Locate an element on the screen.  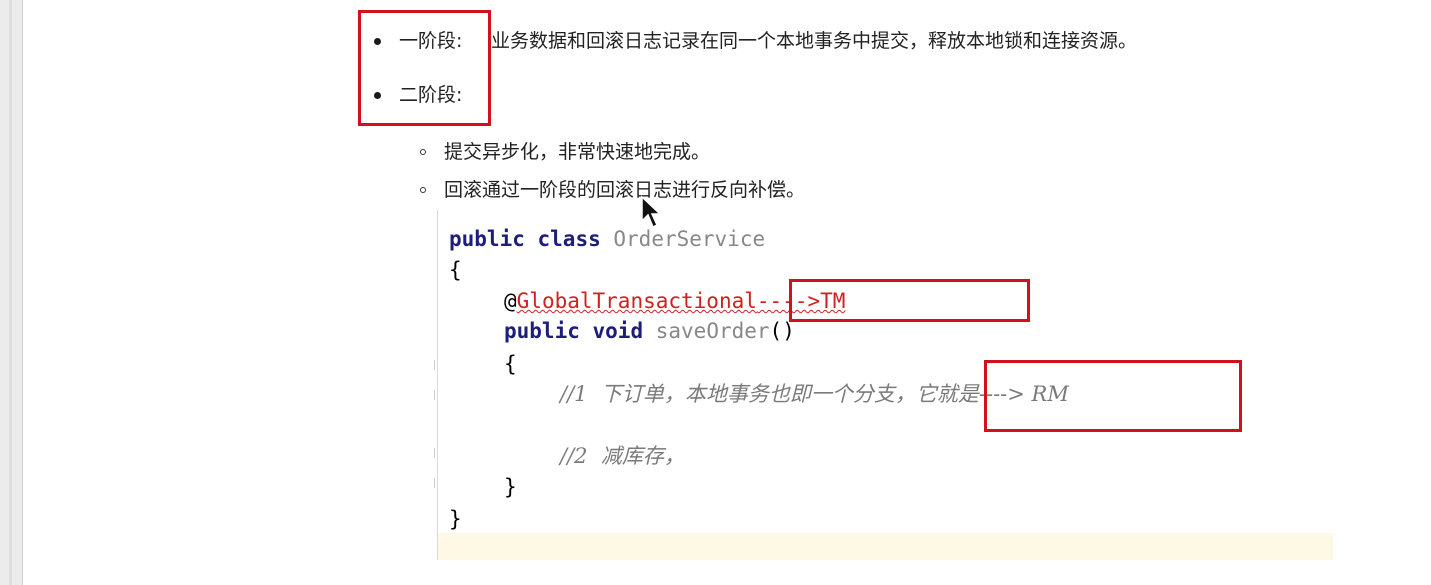
phase-highlight-box is located at coordinates (424, 68).